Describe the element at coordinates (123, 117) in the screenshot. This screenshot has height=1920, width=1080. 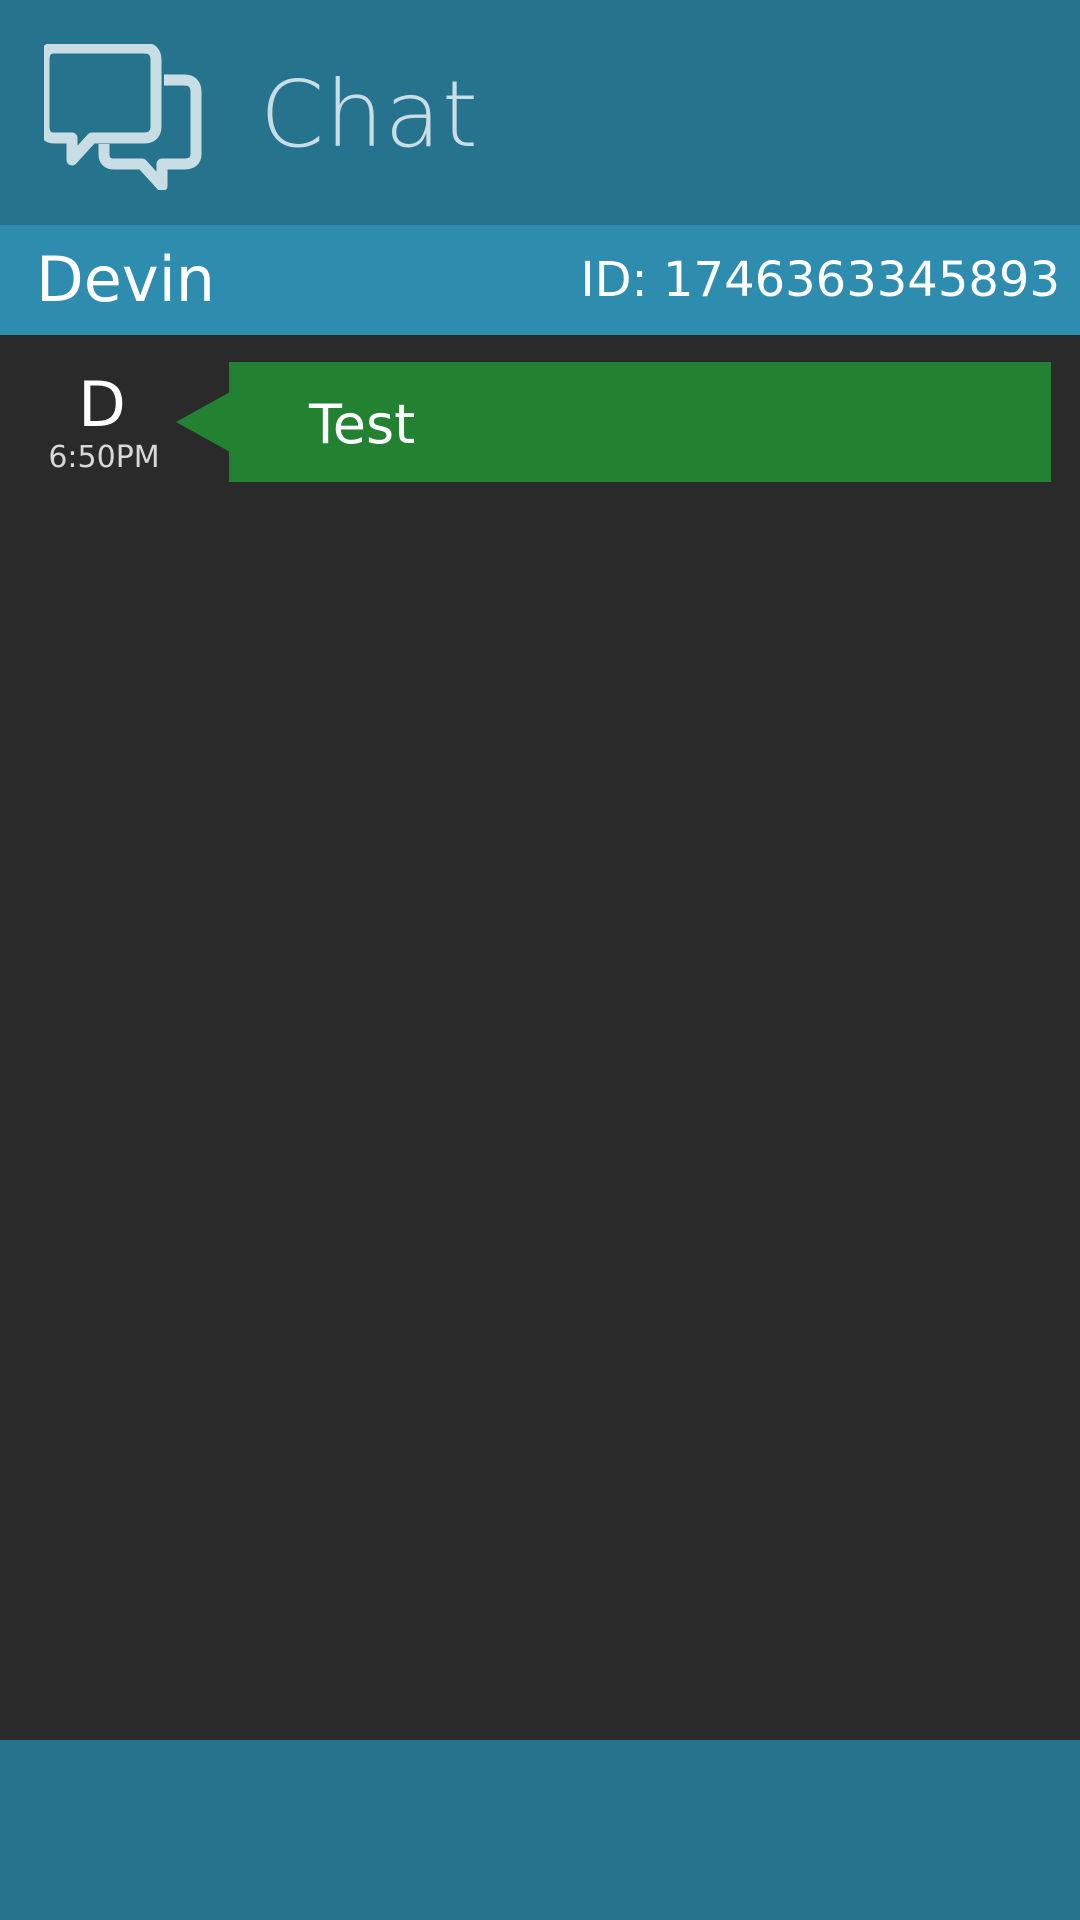
I see `chat-bubbles-icon` at that location.